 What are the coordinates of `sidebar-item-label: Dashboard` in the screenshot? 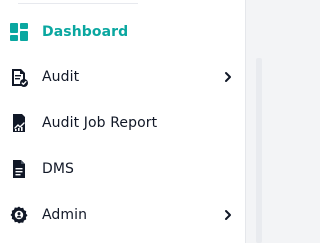 It's located at (85, 32).